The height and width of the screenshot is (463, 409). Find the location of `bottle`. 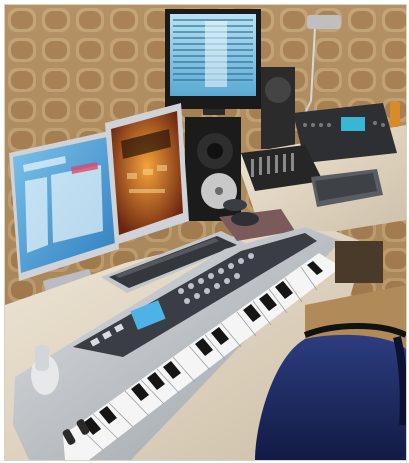

bottle is located at coordinates (395, 114).